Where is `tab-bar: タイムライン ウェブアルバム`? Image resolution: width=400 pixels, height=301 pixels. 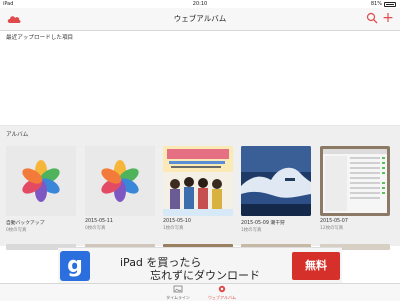 tab-bar: タイムライン ウェブアルバム is located at coordinates (200, 292).